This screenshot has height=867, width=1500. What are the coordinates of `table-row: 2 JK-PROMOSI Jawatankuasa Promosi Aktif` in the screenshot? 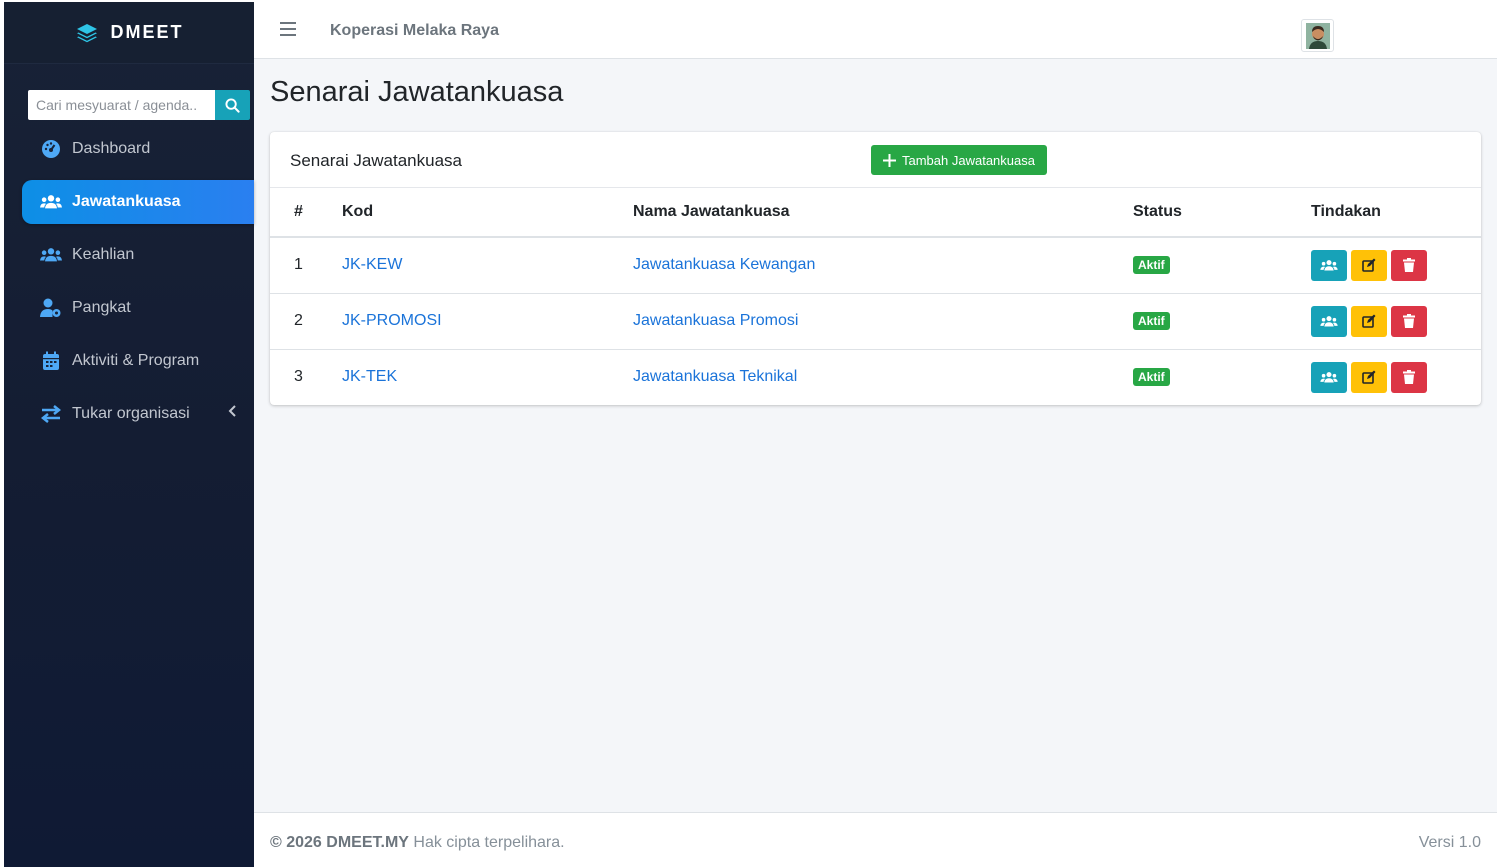 It's located at (875, 321).